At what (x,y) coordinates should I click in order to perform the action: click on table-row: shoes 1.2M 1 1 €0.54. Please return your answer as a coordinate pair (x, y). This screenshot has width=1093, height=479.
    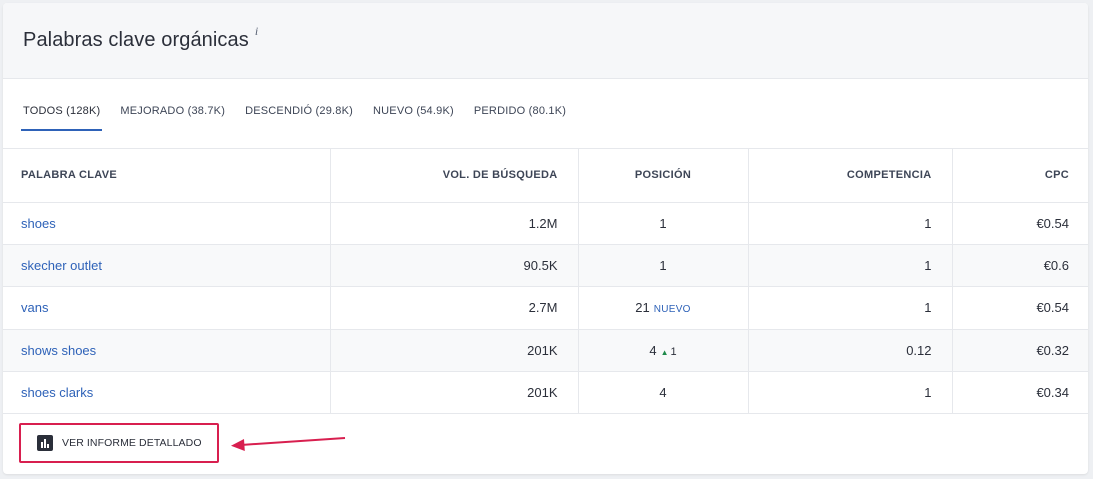
    Looking at the image, I should click on (545, 223).